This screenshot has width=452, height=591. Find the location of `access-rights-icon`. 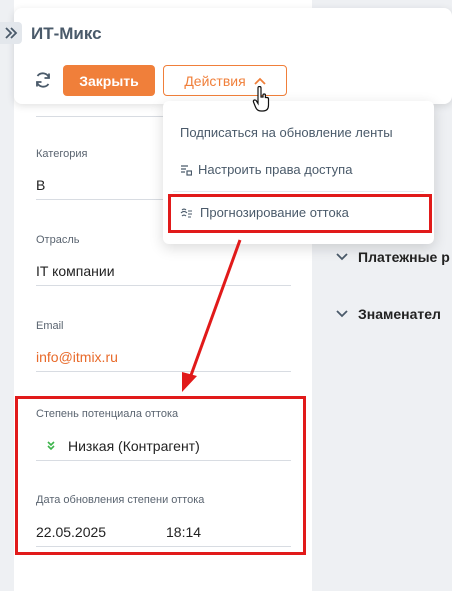

access-rights-icon is located at coordinates (186, 170).